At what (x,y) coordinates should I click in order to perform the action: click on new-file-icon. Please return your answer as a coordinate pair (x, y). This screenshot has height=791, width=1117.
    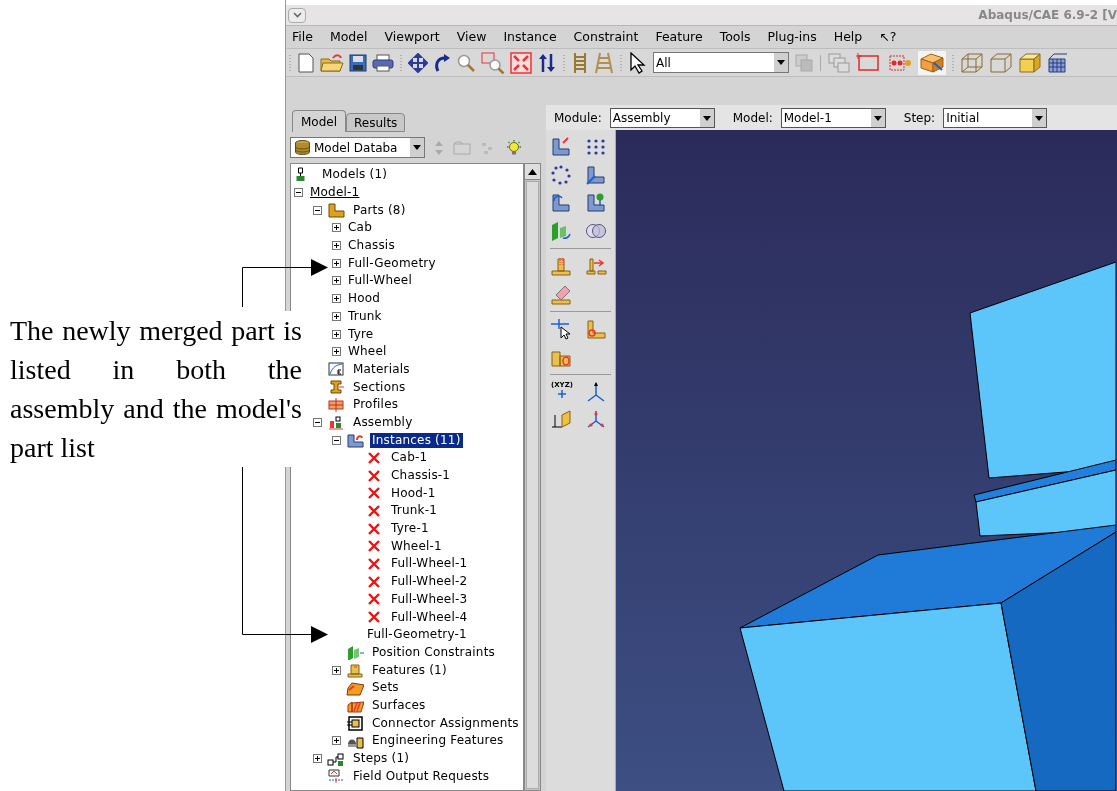
    Looking at the image, I should click on (306, 62).